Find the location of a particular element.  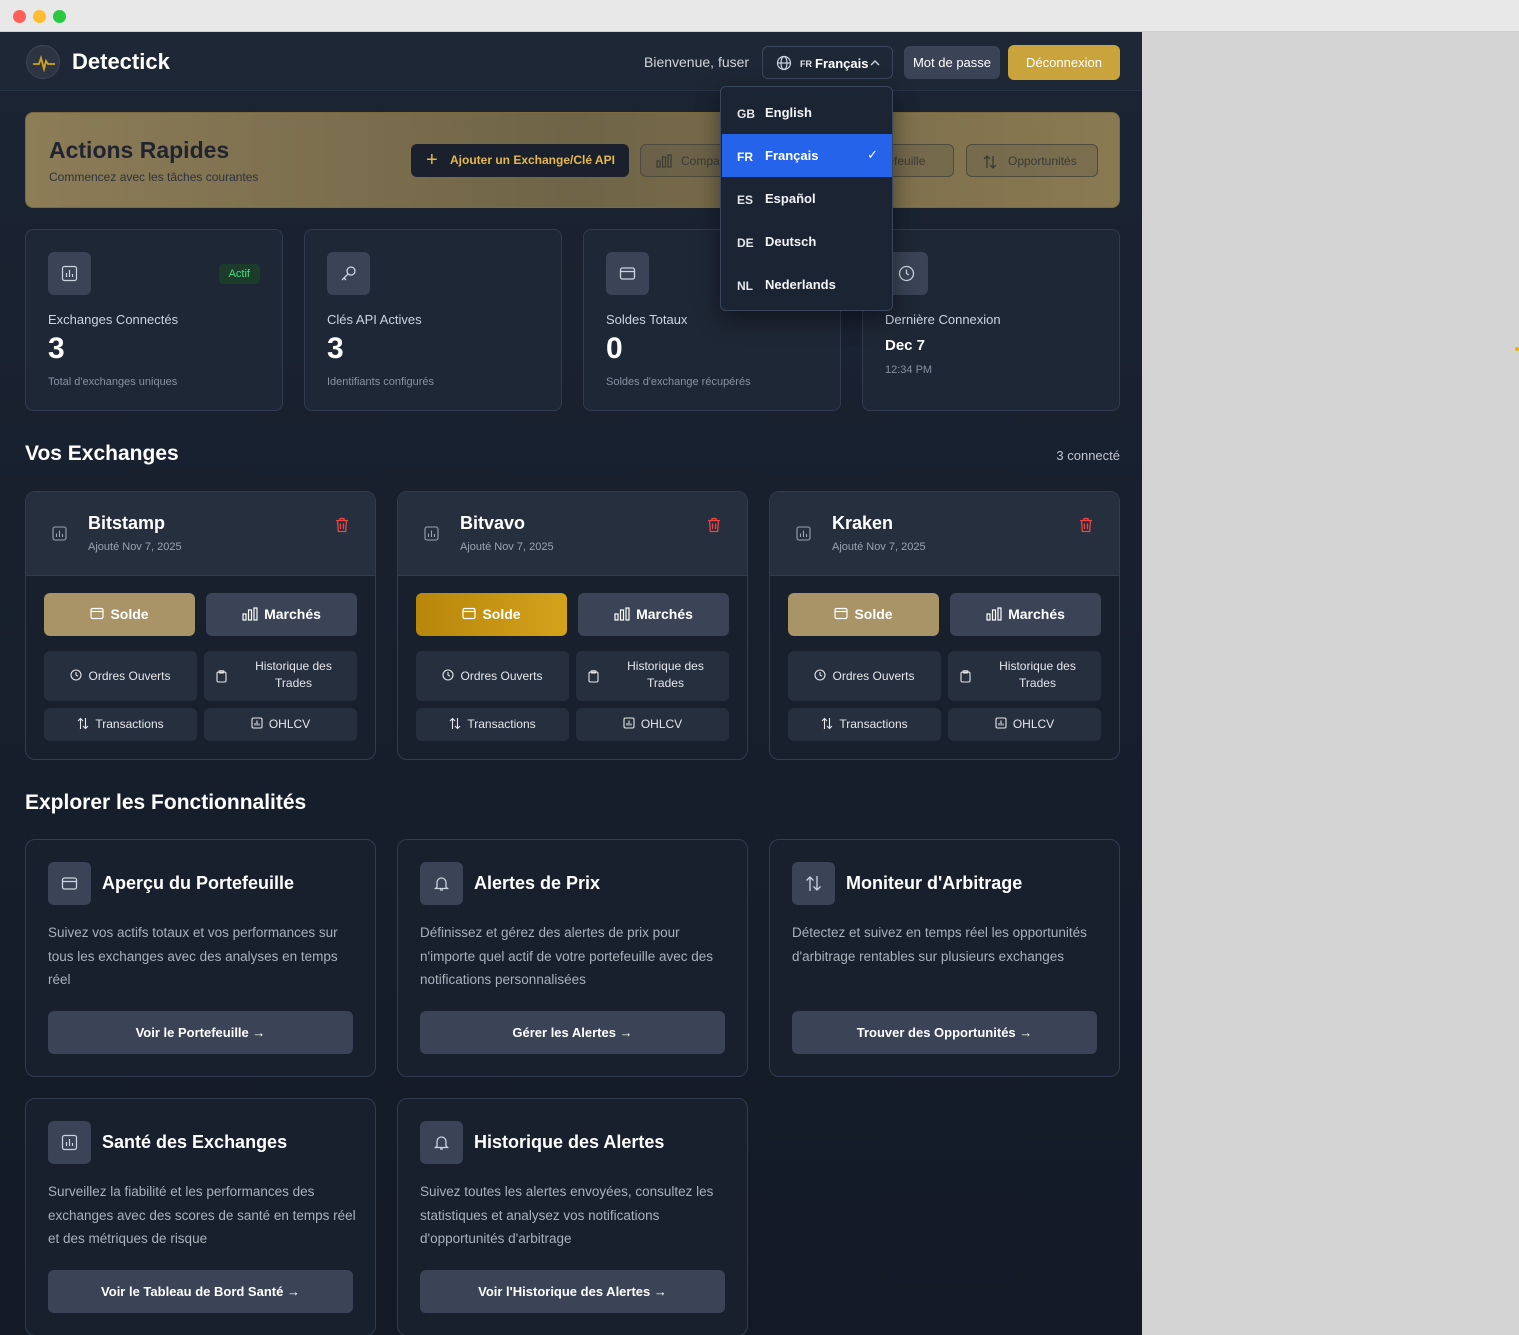

stat-sub: Soldes d'exchange récupérés is located at coordinates (678, 382).